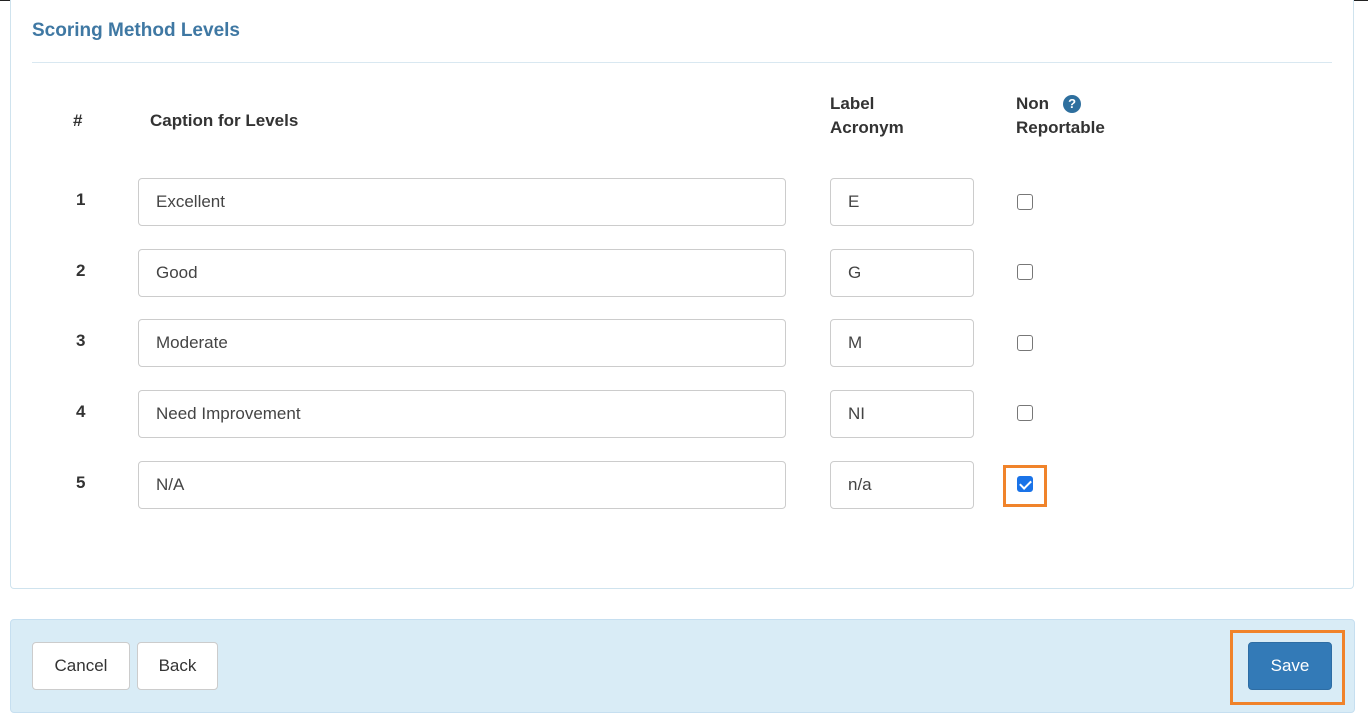 This screenshot has height=717, width=1368. What do you see at coordinates (81, 666) in the screenshot?
I see `cancel-button: Cancel` at bounding box center [81, 666].